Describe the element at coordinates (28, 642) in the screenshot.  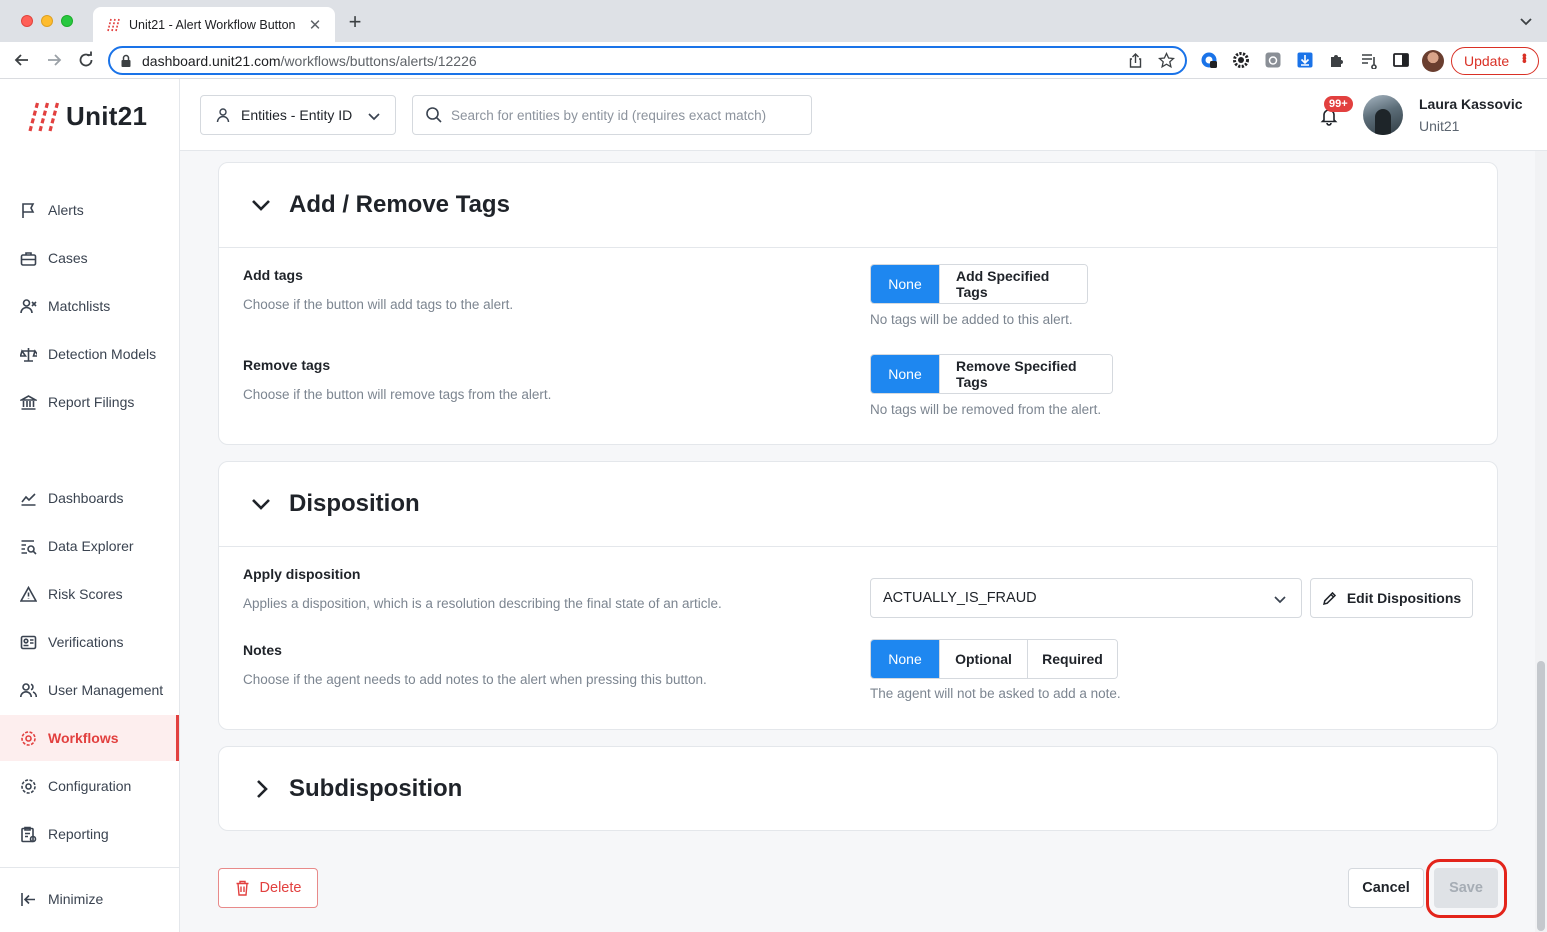
I see `id-card-icon` at that location.